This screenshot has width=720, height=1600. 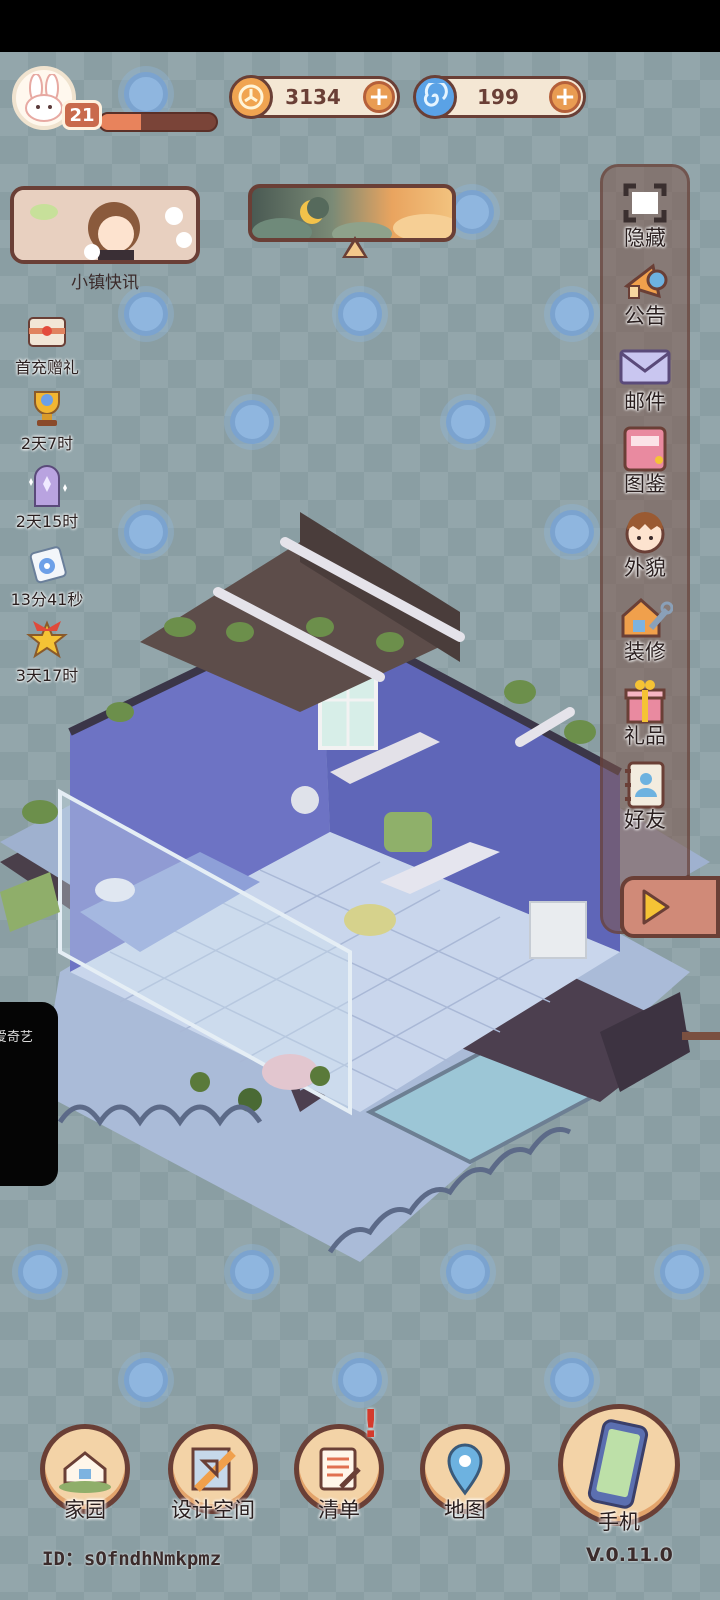 What do you see at coordinates (645, 785) in the screenshot?
I see `friend-book-icon` at bounding box center [645, 785].